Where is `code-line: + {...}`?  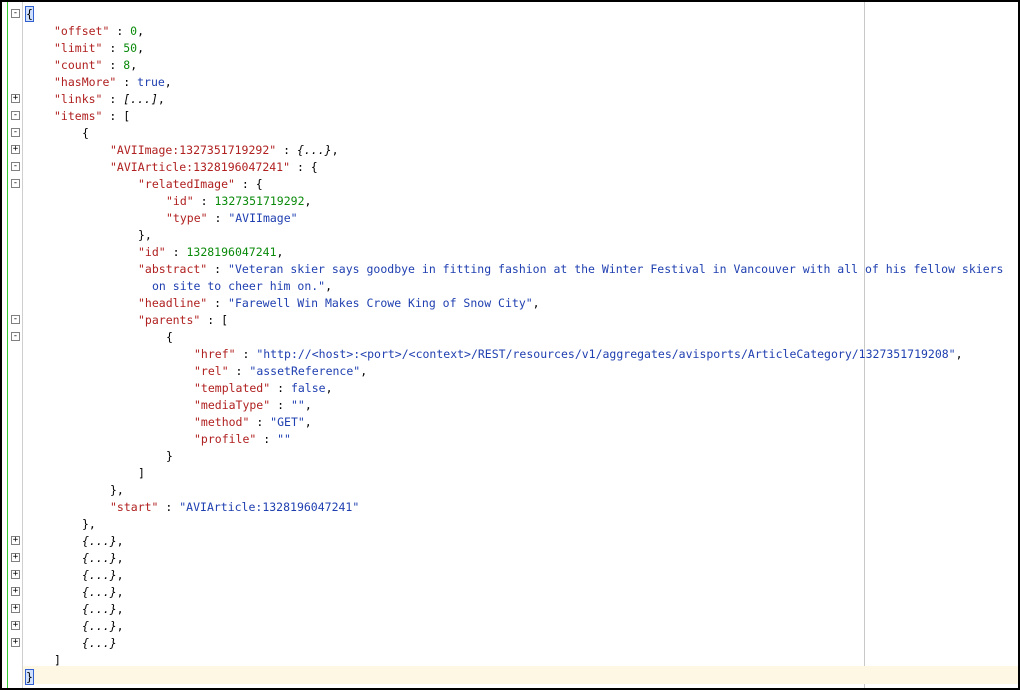
code-line: + {...} is located at coordinates (510, 643).